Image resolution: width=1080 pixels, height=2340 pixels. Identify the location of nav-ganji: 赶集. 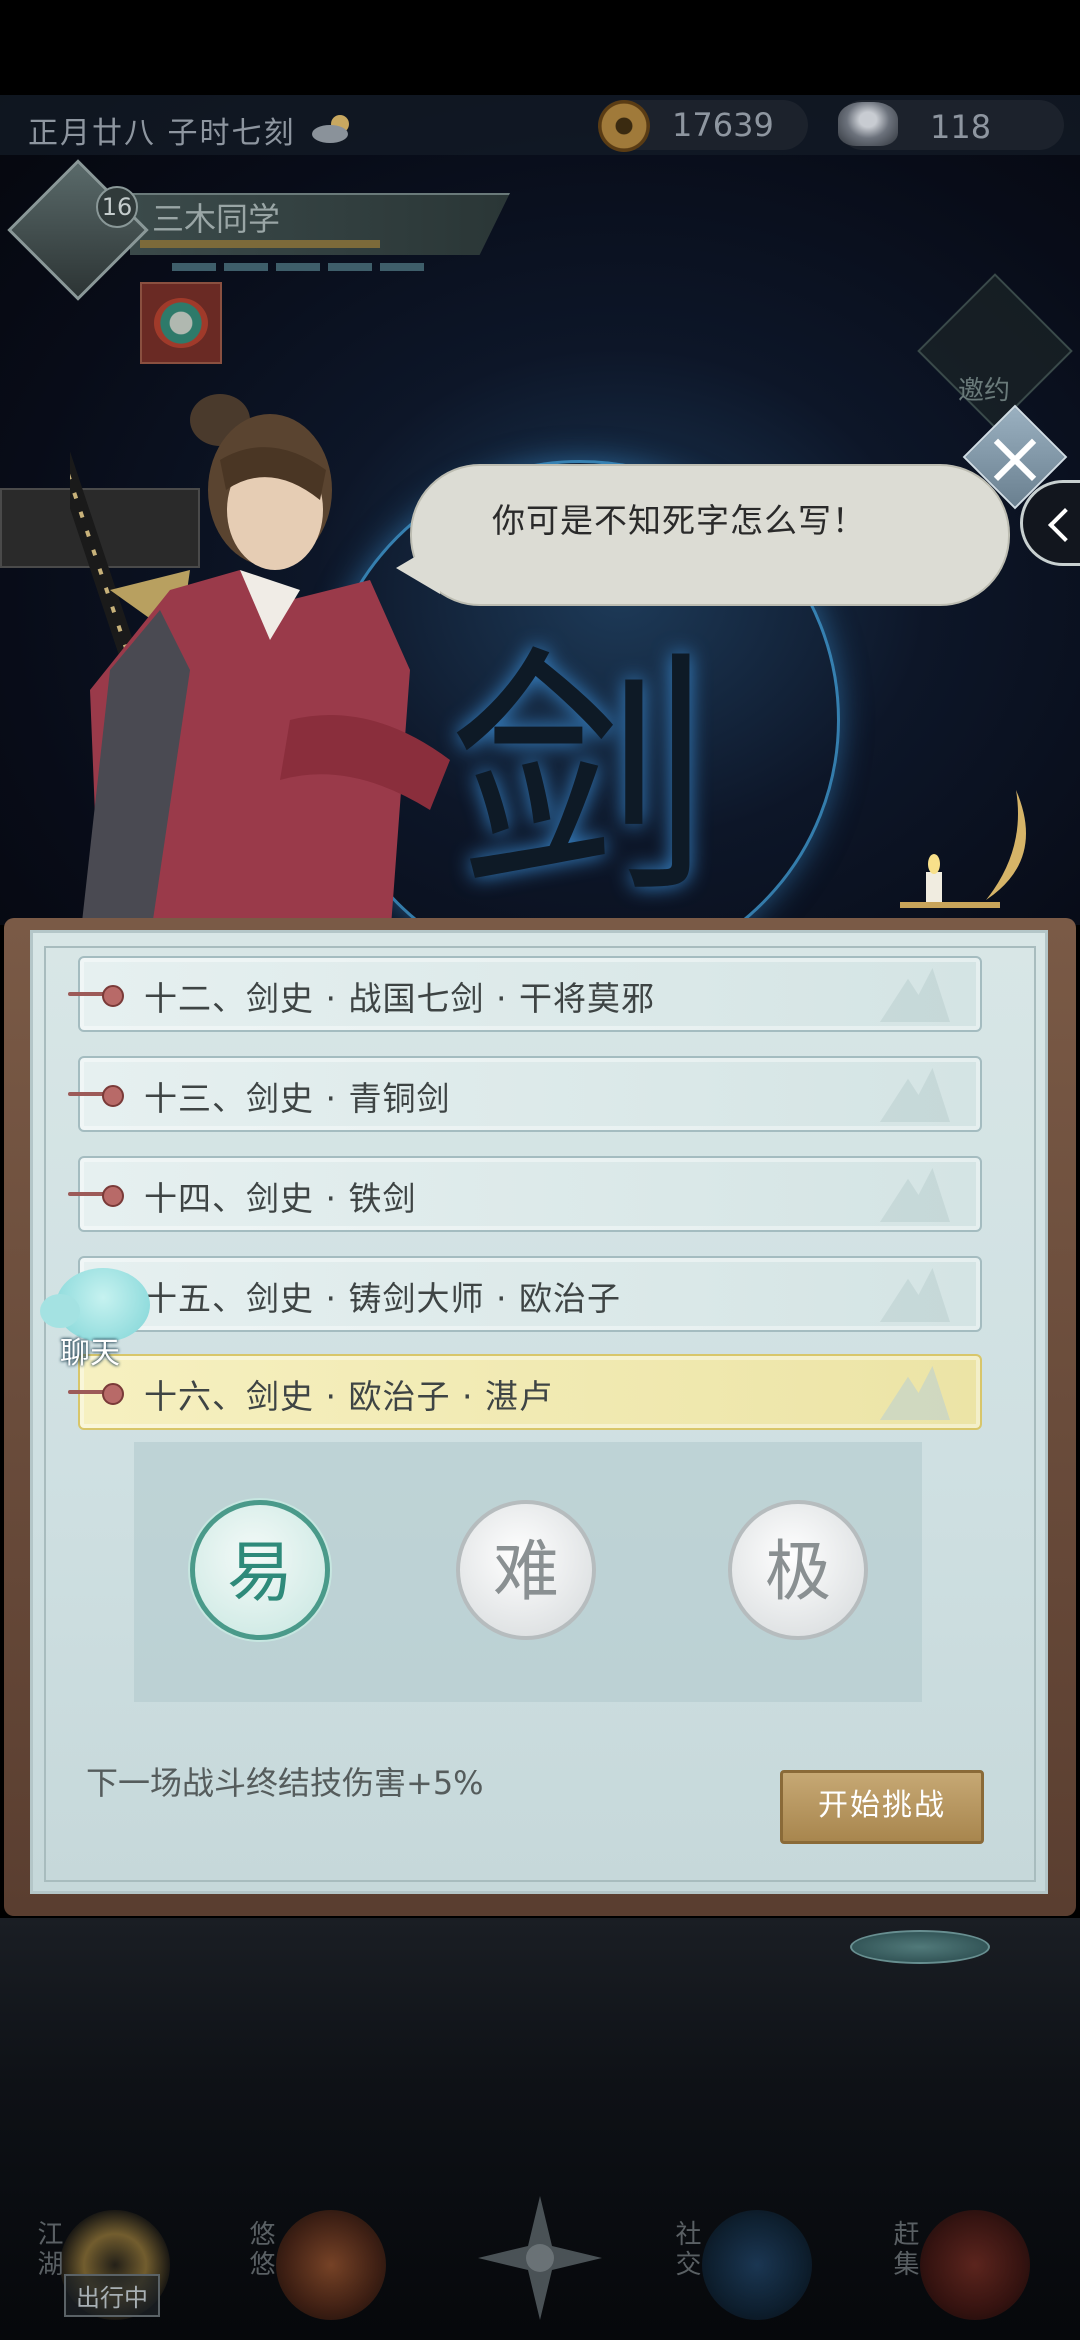
(955, 2270).